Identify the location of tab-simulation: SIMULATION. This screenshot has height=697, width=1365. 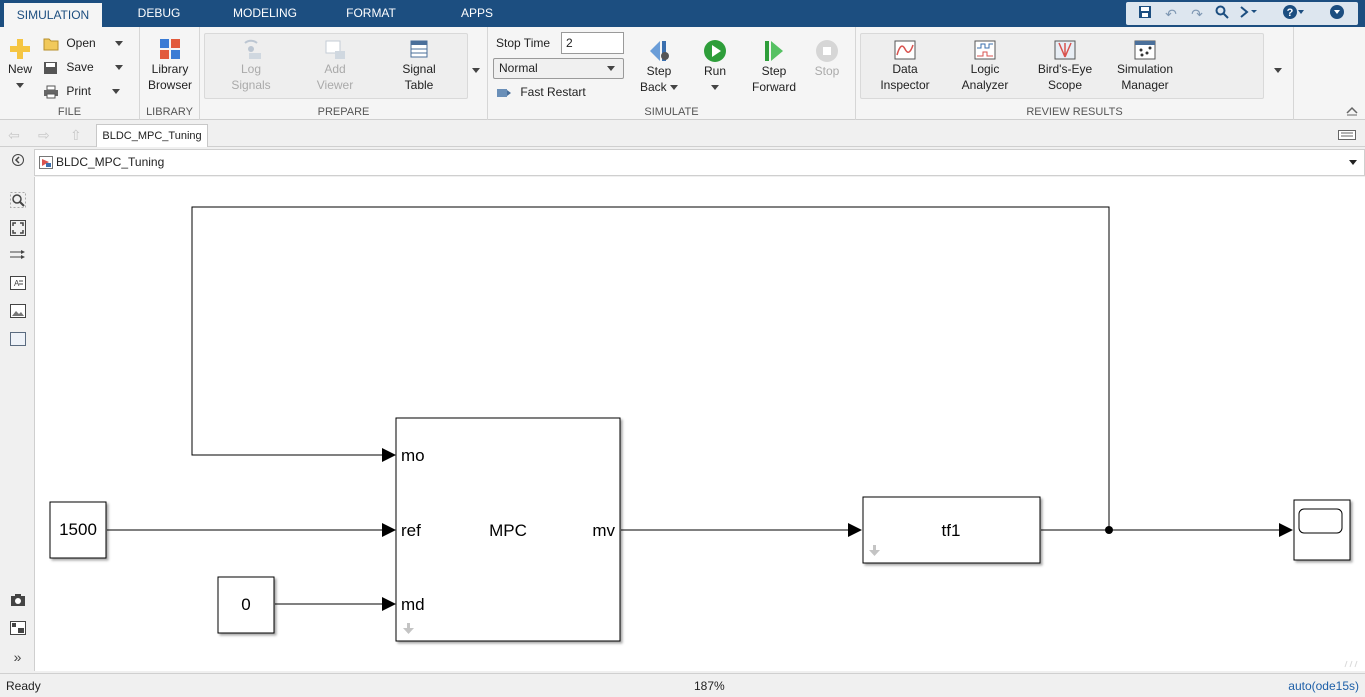
(53, 13).